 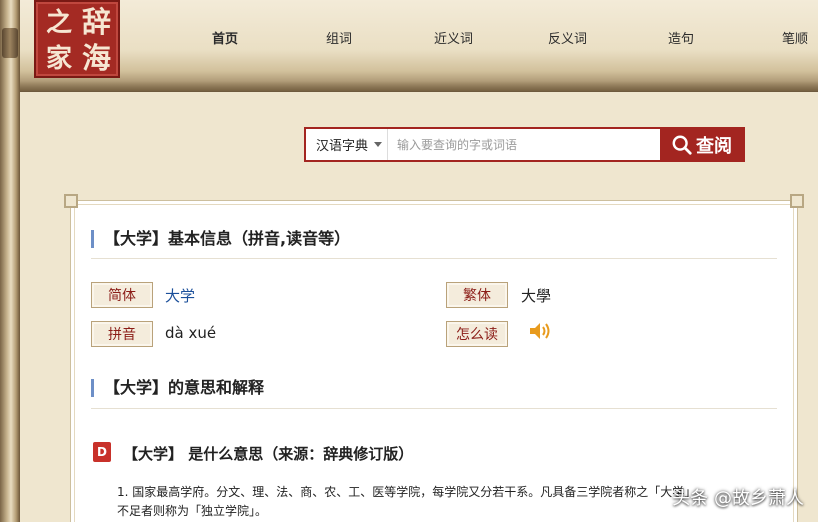 I want to click on logo-char-1: 辞, so click(x=97, y=22).